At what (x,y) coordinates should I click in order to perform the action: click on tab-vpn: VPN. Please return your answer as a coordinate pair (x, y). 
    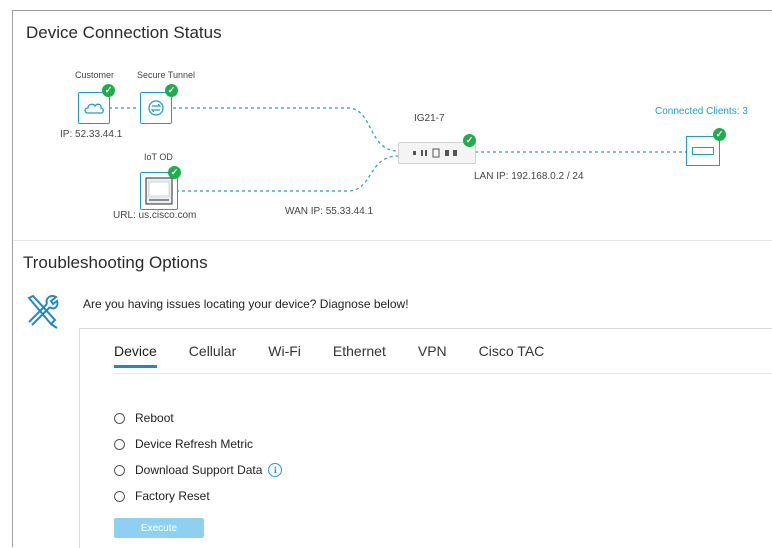
    Looking at the image, I should click on (432, 355).